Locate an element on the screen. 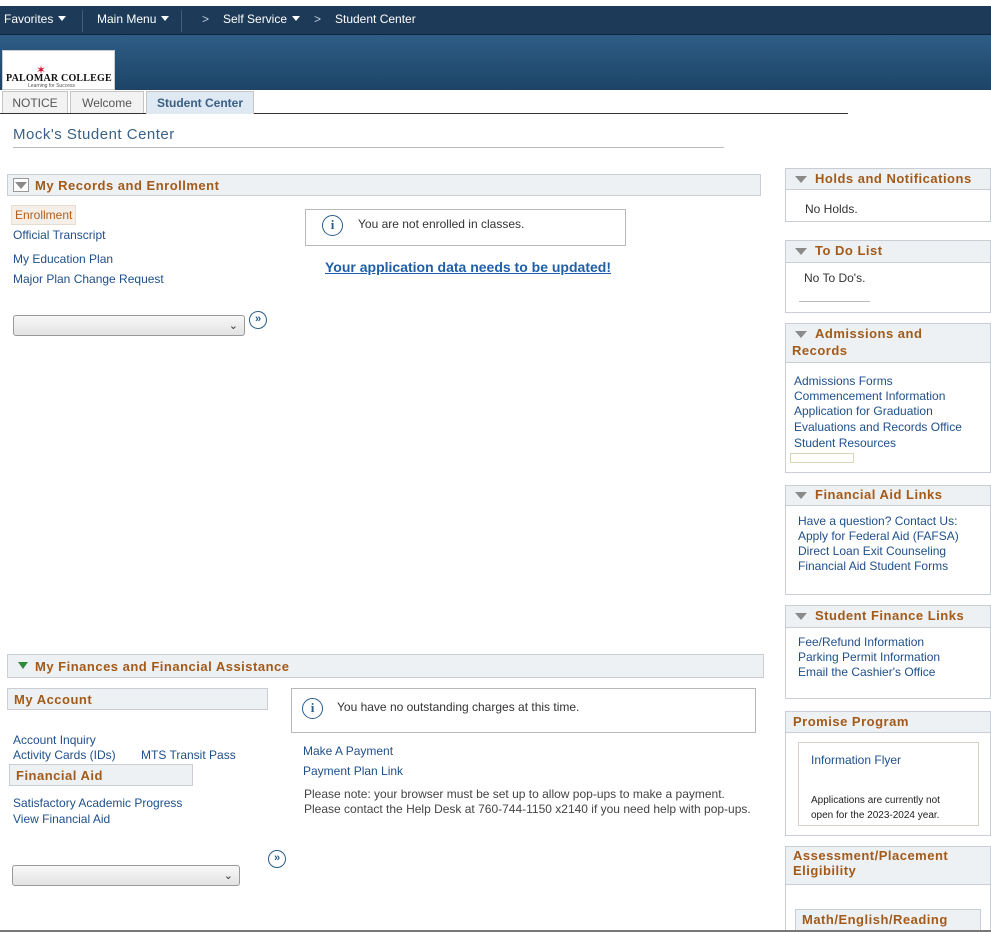 The image size is (991, 932). mts-transit-pass-link: MTS Transit Pass is located at coordinates (188, 755).